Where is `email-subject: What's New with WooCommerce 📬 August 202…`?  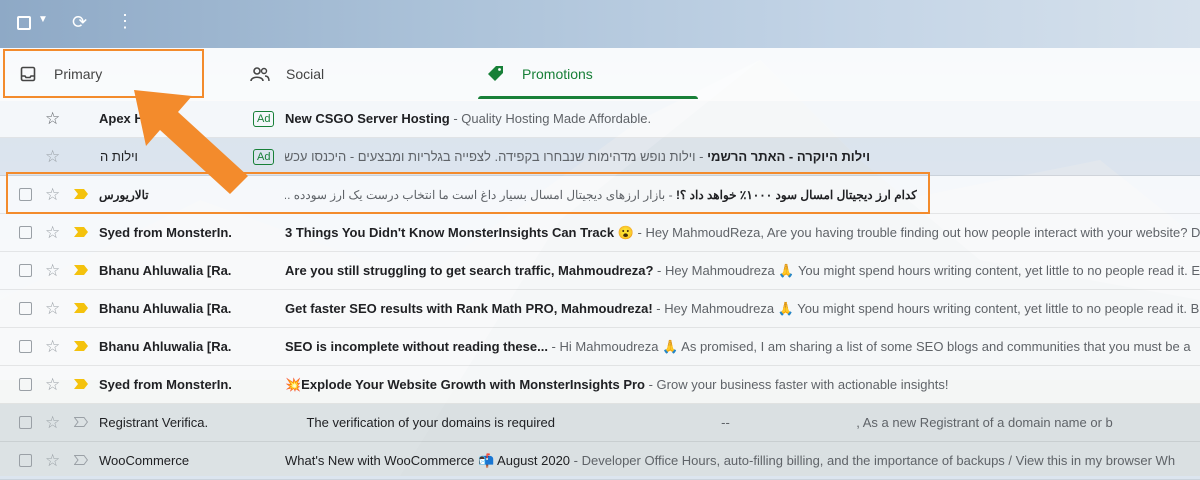
email-subject: What's New with WooCommerce 📬 August 202… is located at coordinates (428, 460).